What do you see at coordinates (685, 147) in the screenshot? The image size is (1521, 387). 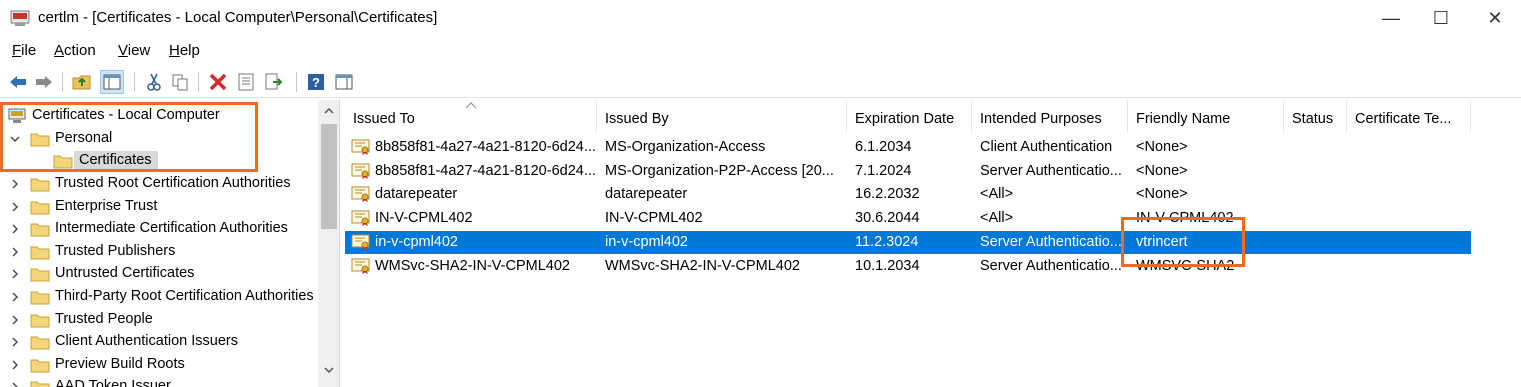 I see `cell-issued-by: MS-Organization-Access` at bounding box center [685, 147].